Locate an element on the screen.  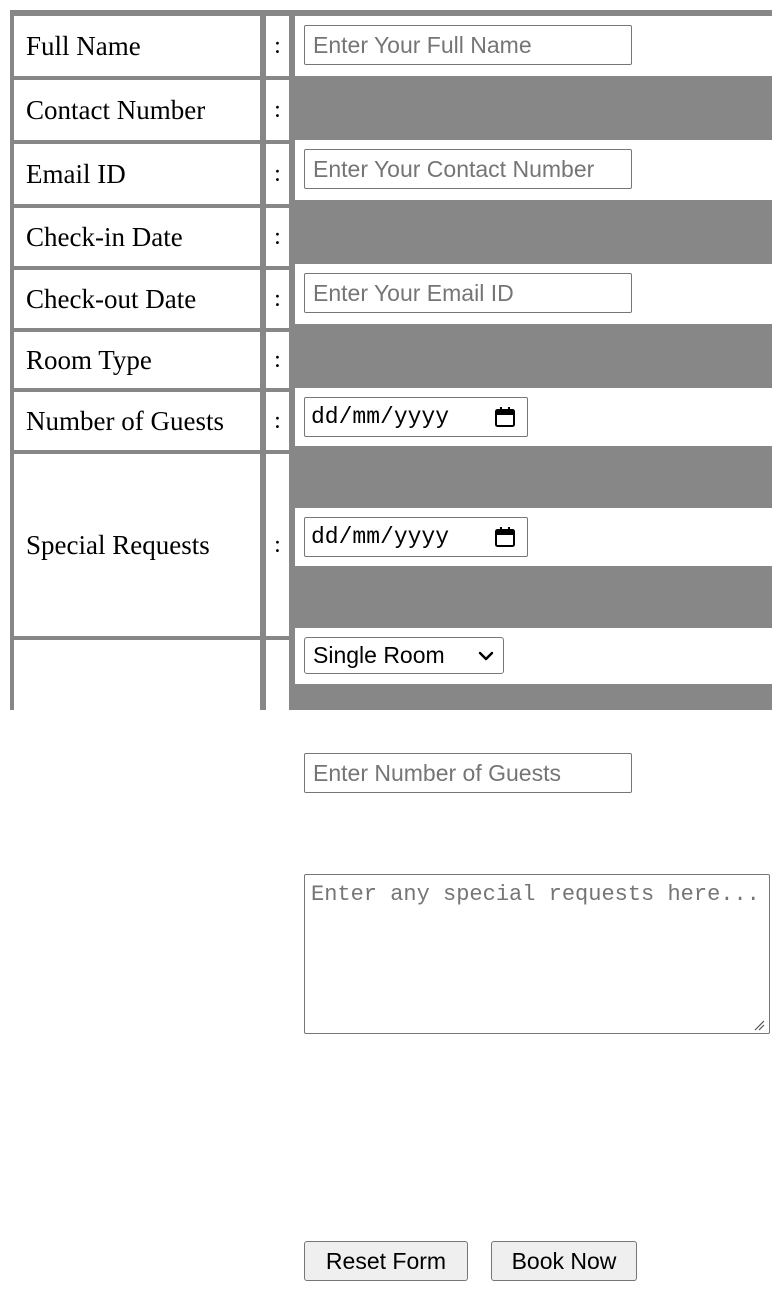
check-out-label-text: Check-out Date is located at coordinates (111, 298).